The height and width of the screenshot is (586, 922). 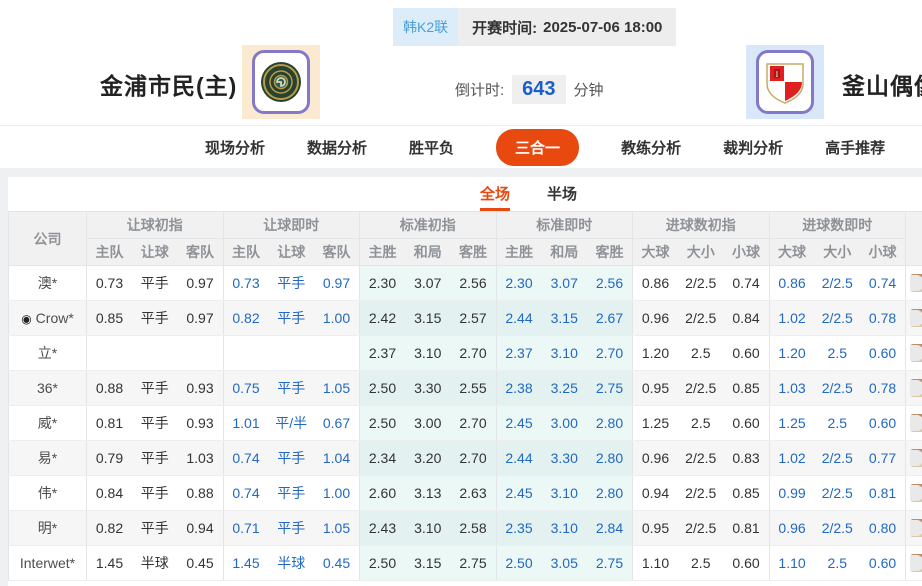 What do you see at coordinates (518, 388) in the screenshot?
I see `odds-cell: 2.38` at bounding box center [518, 388].